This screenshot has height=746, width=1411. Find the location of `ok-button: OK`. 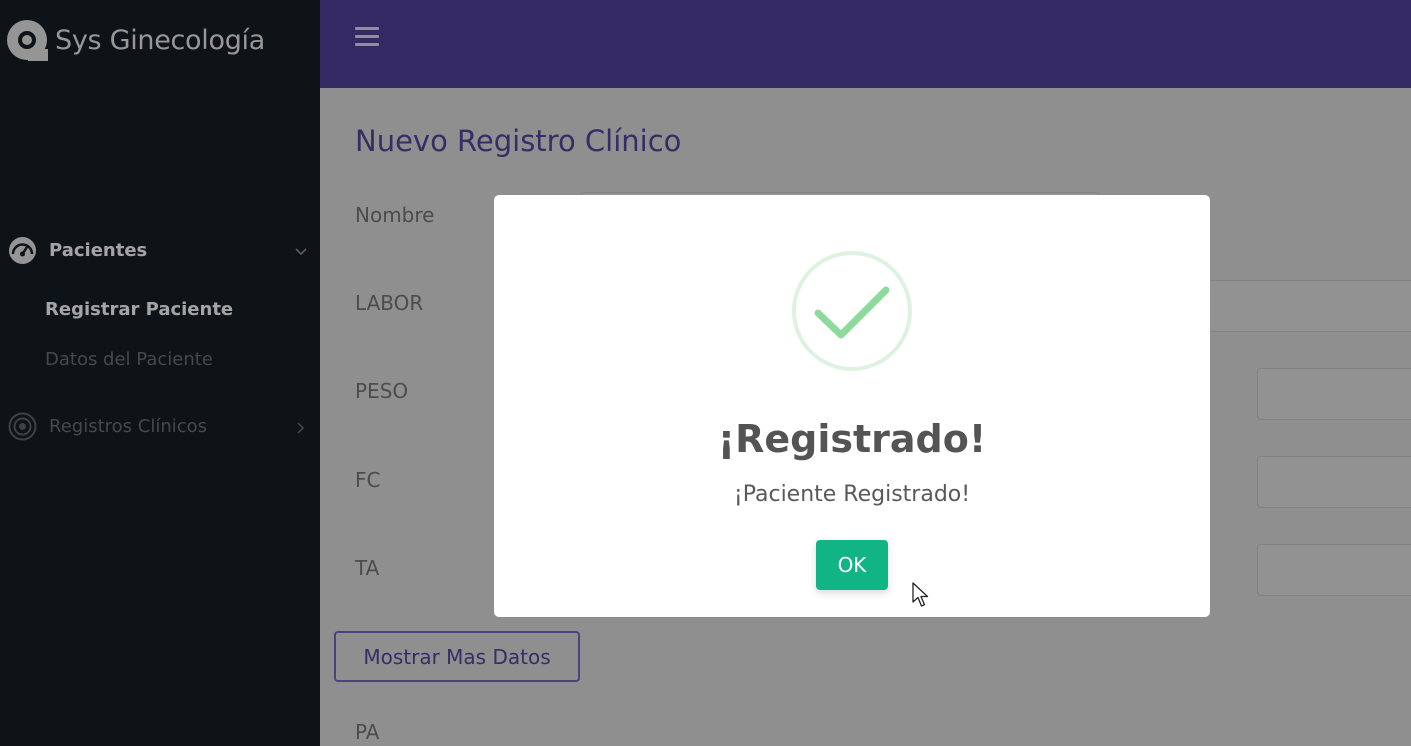

ok-button: OK is located at coordinates (852, 565).